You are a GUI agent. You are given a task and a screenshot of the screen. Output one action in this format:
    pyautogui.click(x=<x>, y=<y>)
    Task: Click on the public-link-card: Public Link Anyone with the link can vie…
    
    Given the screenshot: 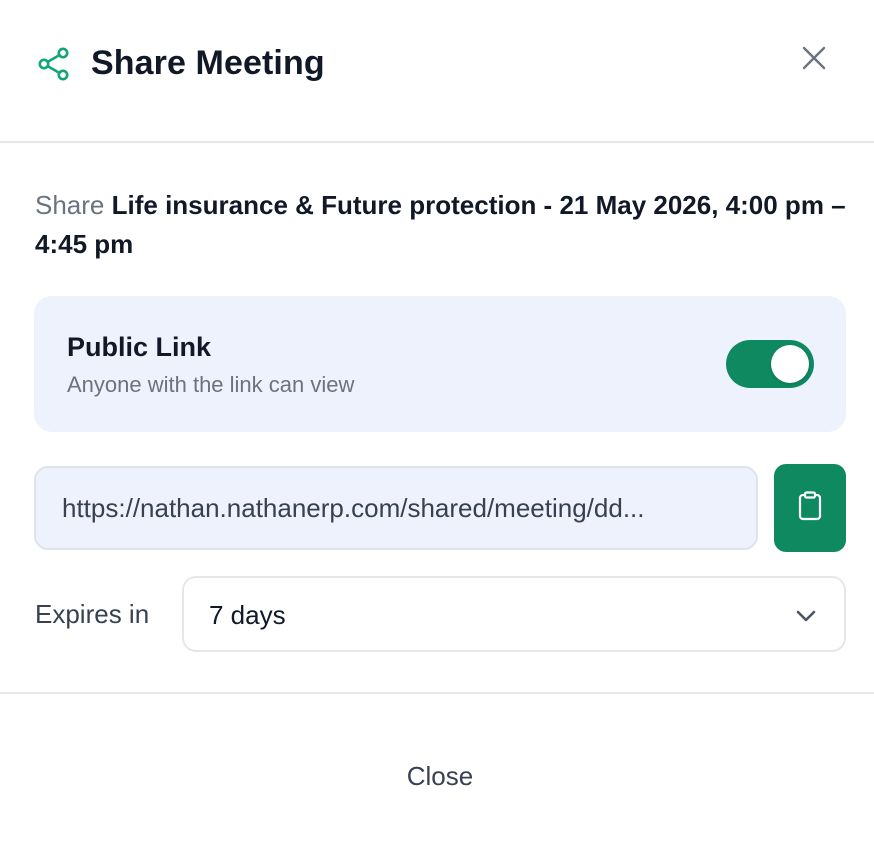 What is the action you would take?
    pyautogui.click(x=440, y=364)
    